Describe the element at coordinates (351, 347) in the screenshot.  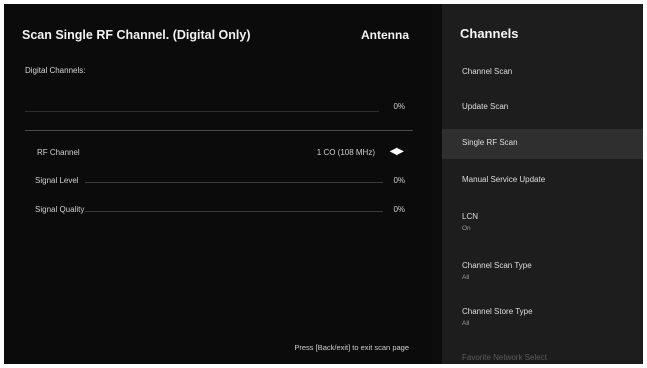
I see `exit-hint: Press [Back/exit] to exit scan page` at that location.